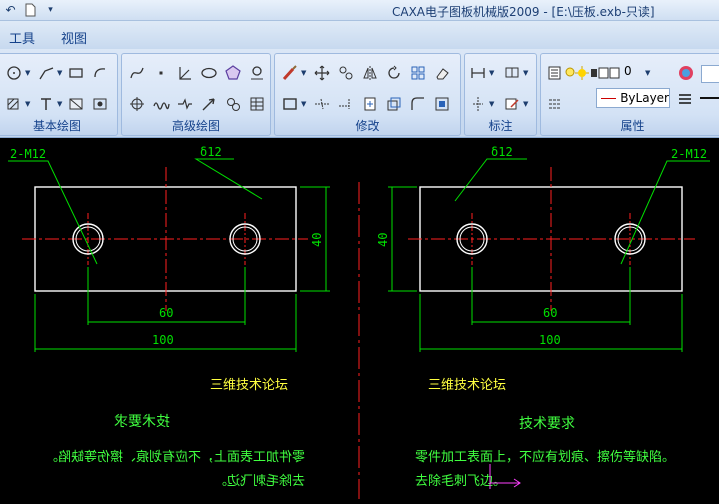 Image resolution: width=719 pixels, height=504 pixels. What do you see at coordinates (512, 73) in the screenshot?
I see `tolerance-icon` at bounding box center [512, 73].